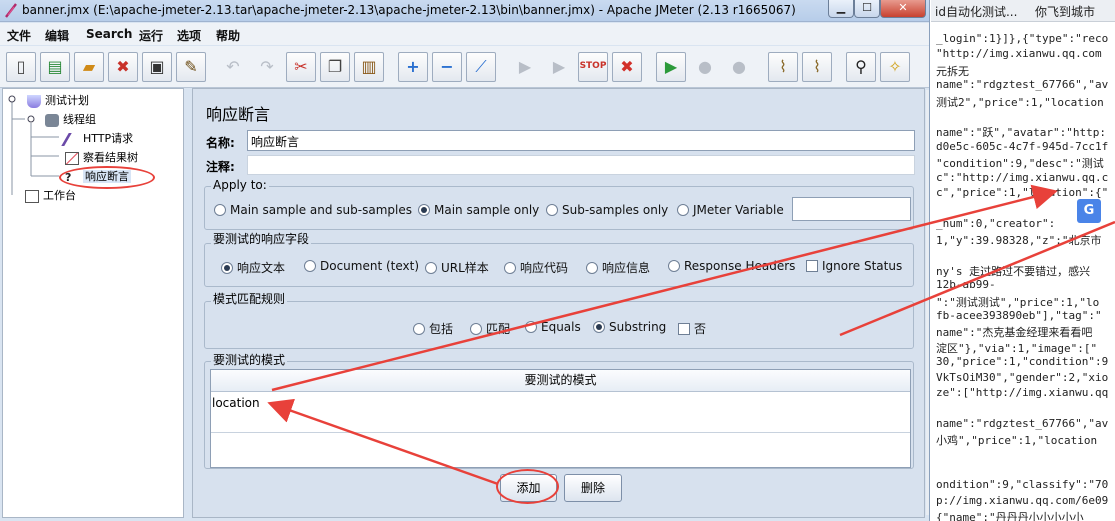  What do you see at coordinates (57, 35) in the screenshot?
I see `menu-edit: 编辑` at bounding box center [57, 35].